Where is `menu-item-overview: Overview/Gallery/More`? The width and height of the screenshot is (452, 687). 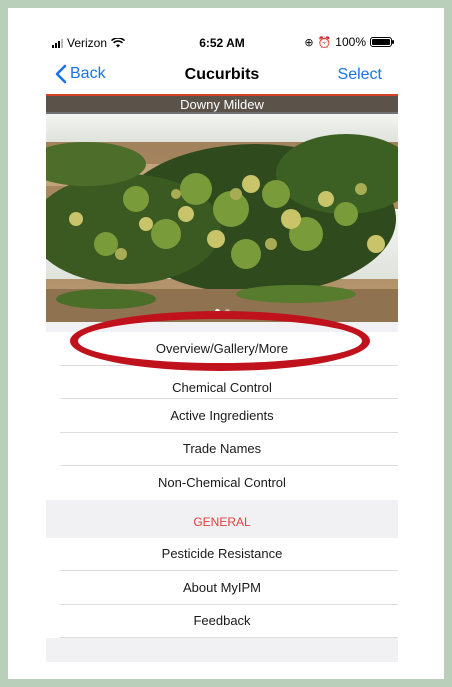
menu-item-overview: Overview/Gallery/More is located at coordinates (229, 349).